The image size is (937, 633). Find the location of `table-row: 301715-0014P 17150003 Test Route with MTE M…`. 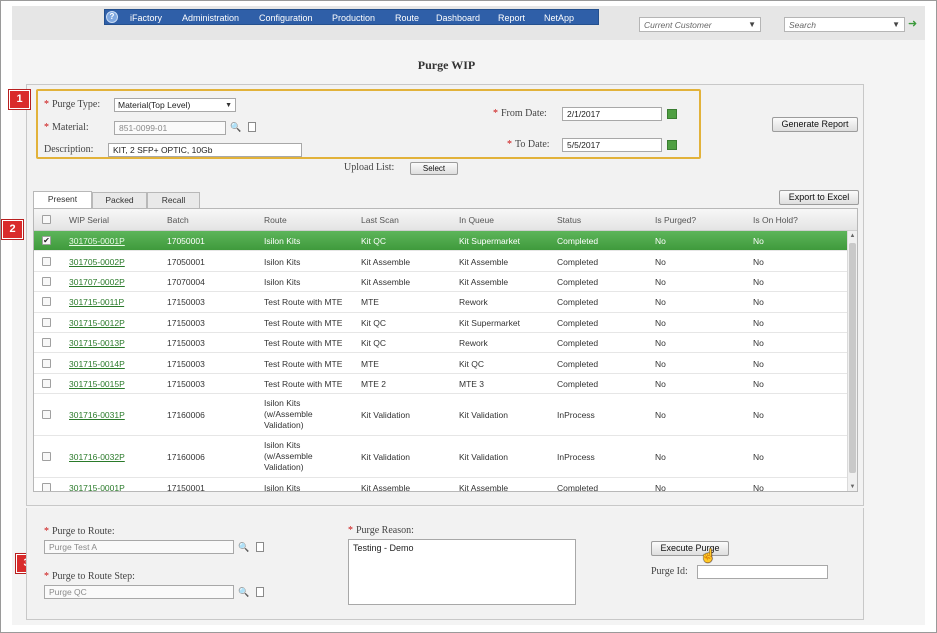

table-row: 301715-0014P 17150003 Test Route with MTE M… is located at coordinates (440, 363).